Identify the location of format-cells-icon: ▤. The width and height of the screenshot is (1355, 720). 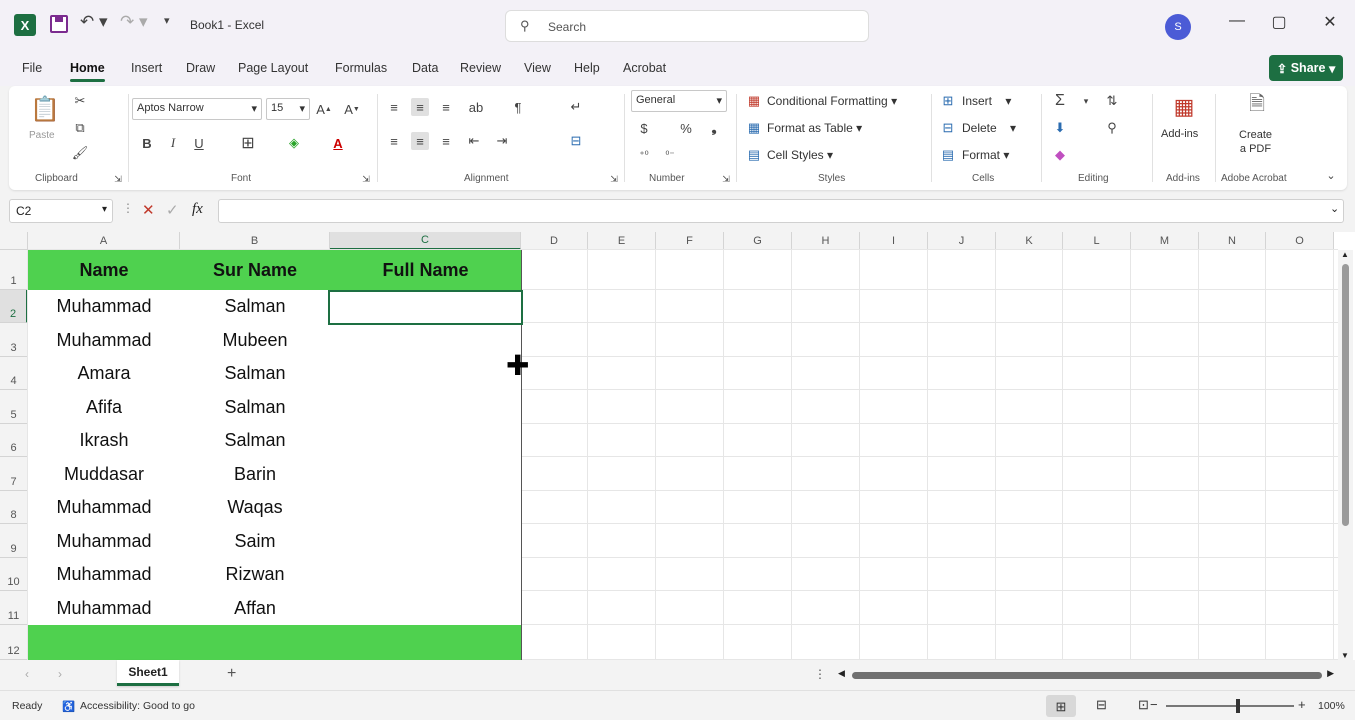
(948, 155).